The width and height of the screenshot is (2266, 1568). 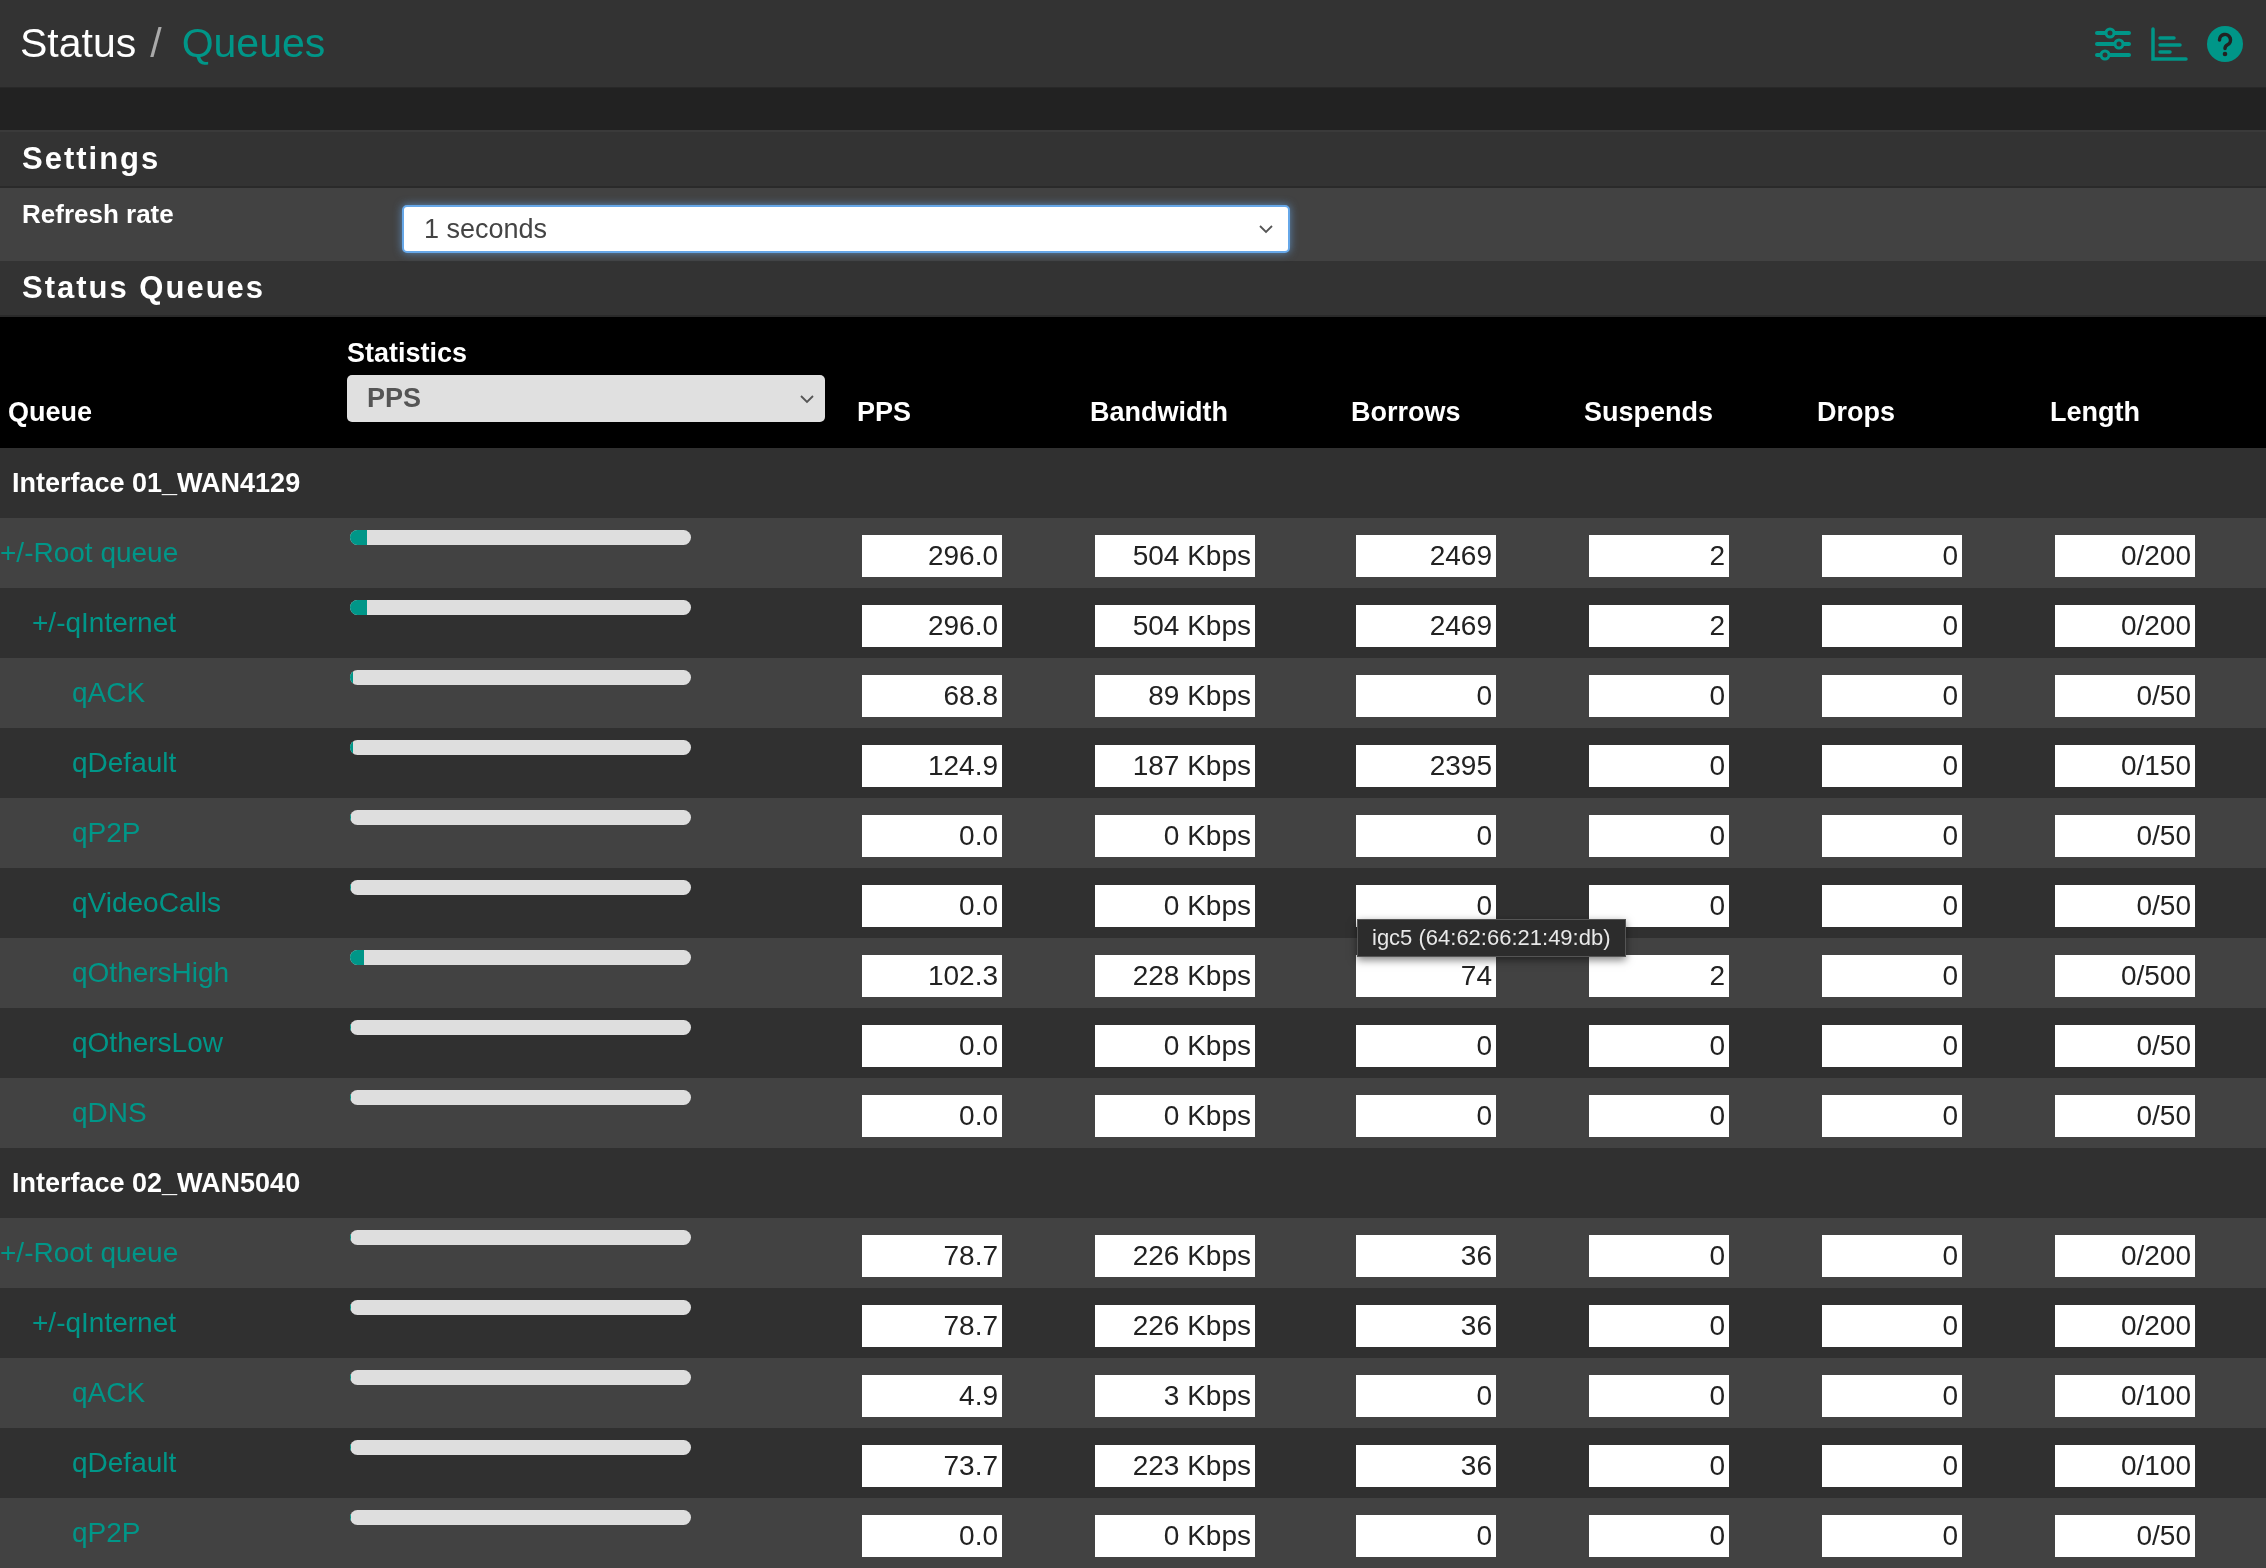 What do you see at coordinates (156, 483) in the screenshot?
I see `interface-heading: Interface 01_WAN4129` at bounding box center [156, 483].